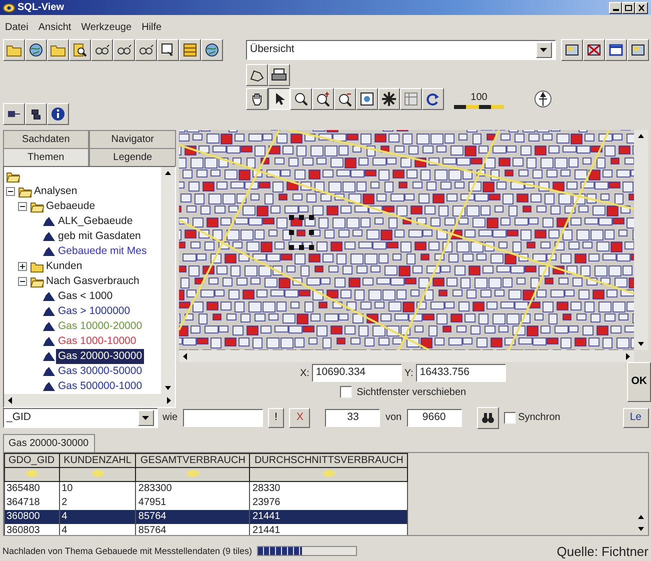 This screenshot has width=651, height=561. What do you see at coordinates (41, 8) in the screenshot?
I see `window-title: SQL-View` at bounding box center [41, 8].